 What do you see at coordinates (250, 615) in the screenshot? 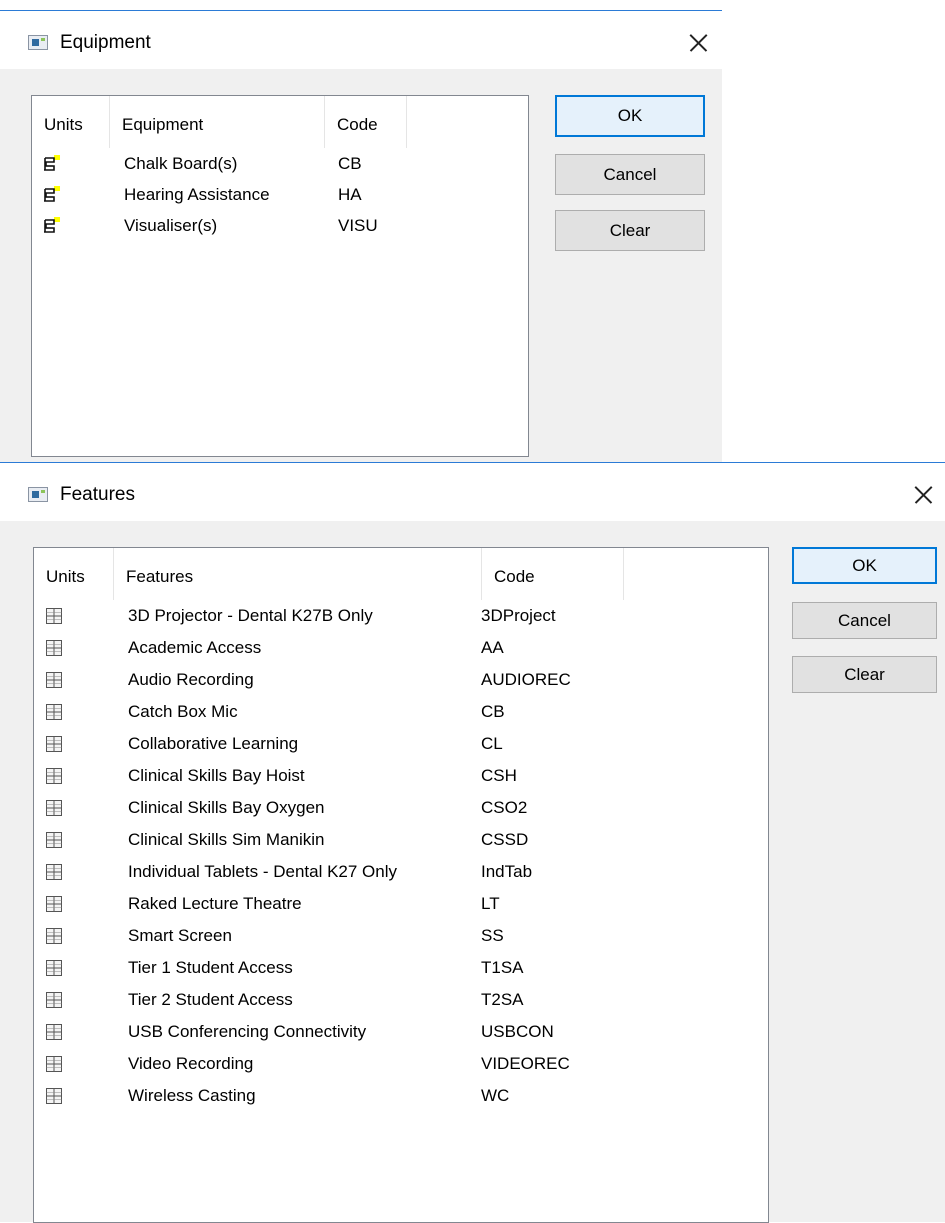
I see `item-name: 3D Projector - Dental K27B Only` at bounding box center [250, 615].